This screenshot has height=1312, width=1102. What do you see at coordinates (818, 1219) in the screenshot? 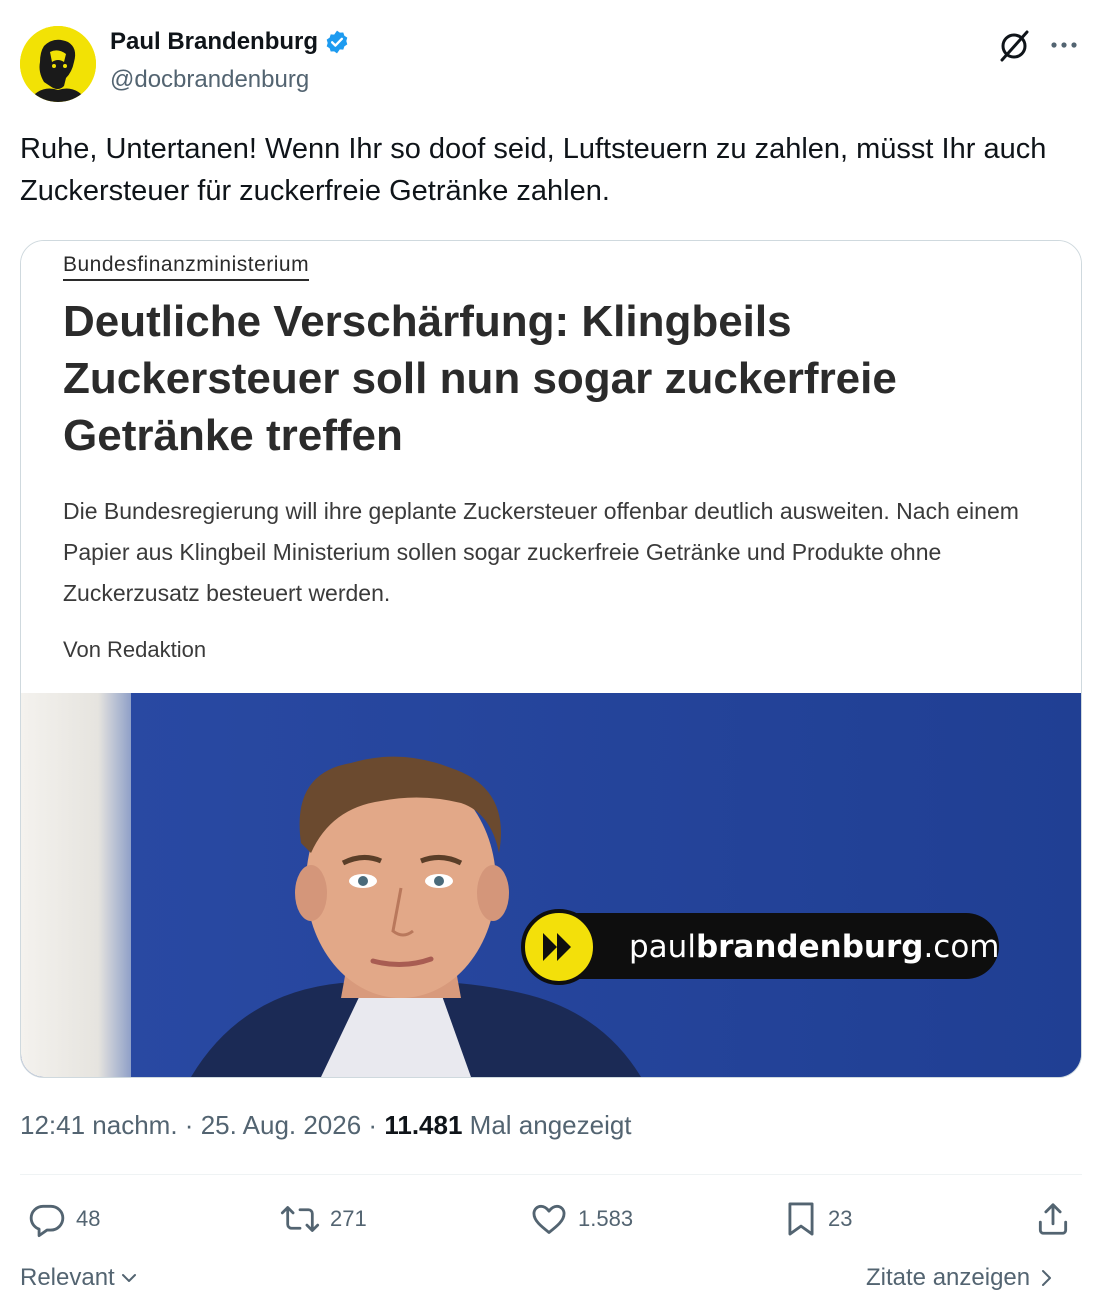
I see `bookmark-button: 23` at bounding box center [818, 1219].